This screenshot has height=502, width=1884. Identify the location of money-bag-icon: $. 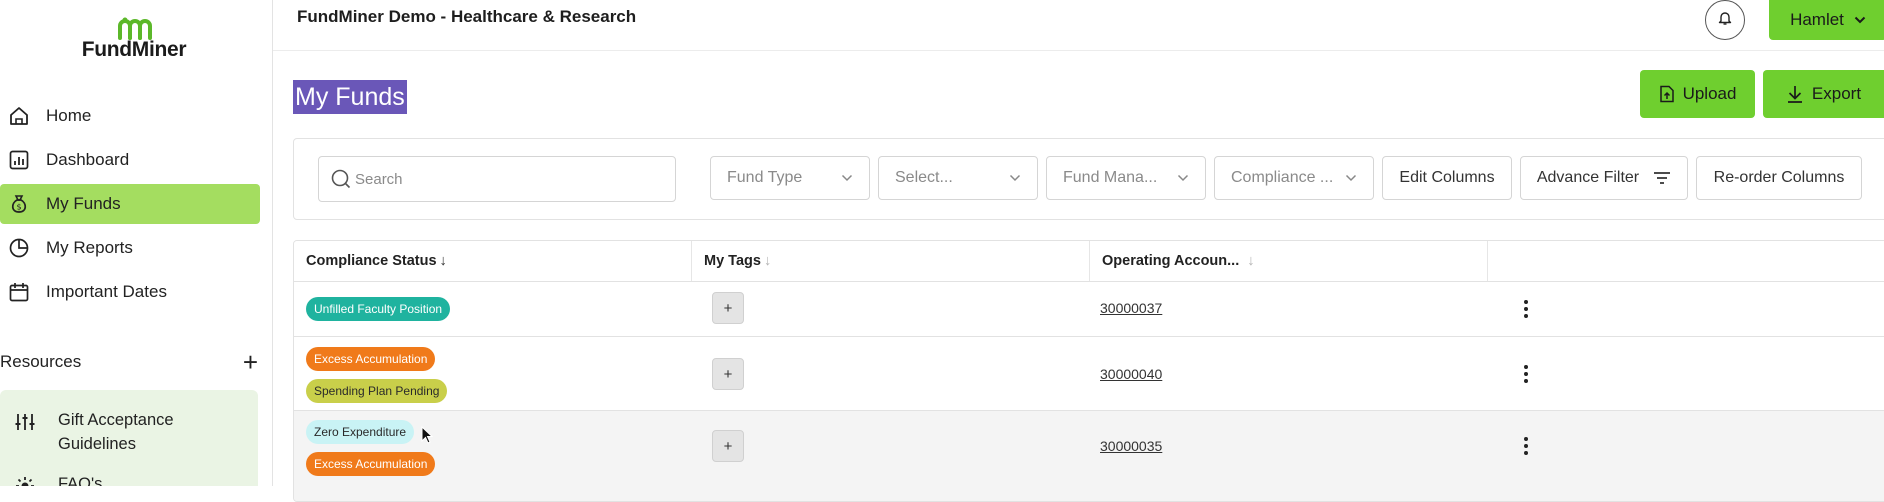
(19, 204).